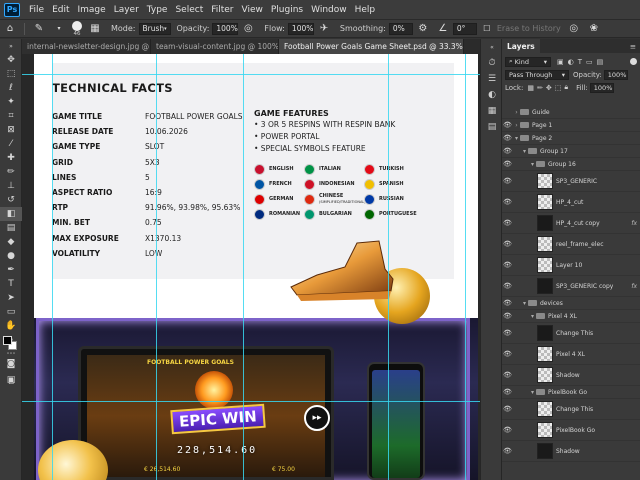 This screenshot has height=480, width=640. Describe the element at coordinates (36, 10) in the screenshot. I see `menu-file: File` at that location.